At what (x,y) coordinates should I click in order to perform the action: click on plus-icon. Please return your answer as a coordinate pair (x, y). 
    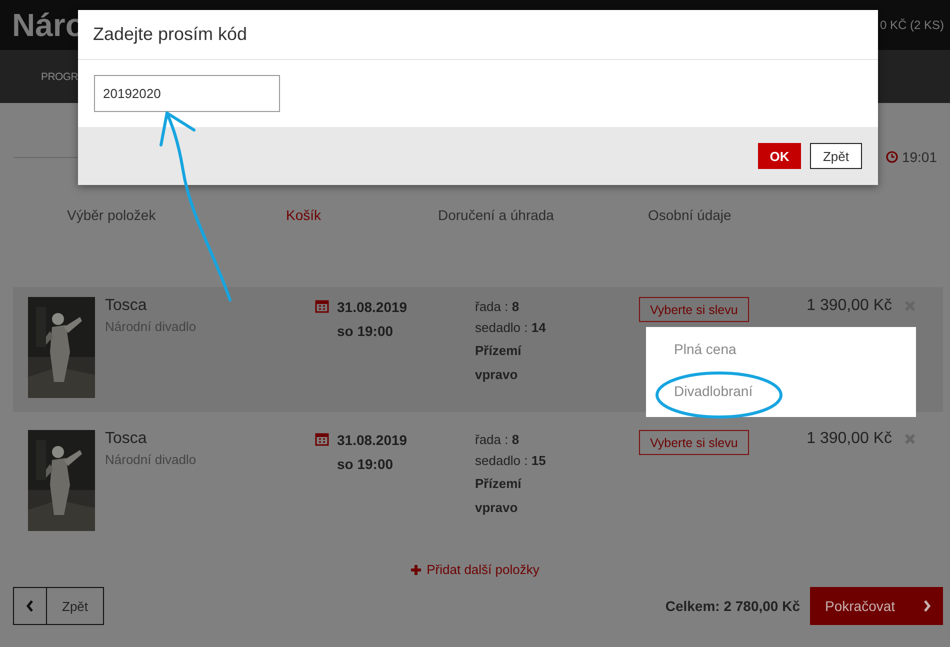
    Looking at the image, I should click on (415, 569).